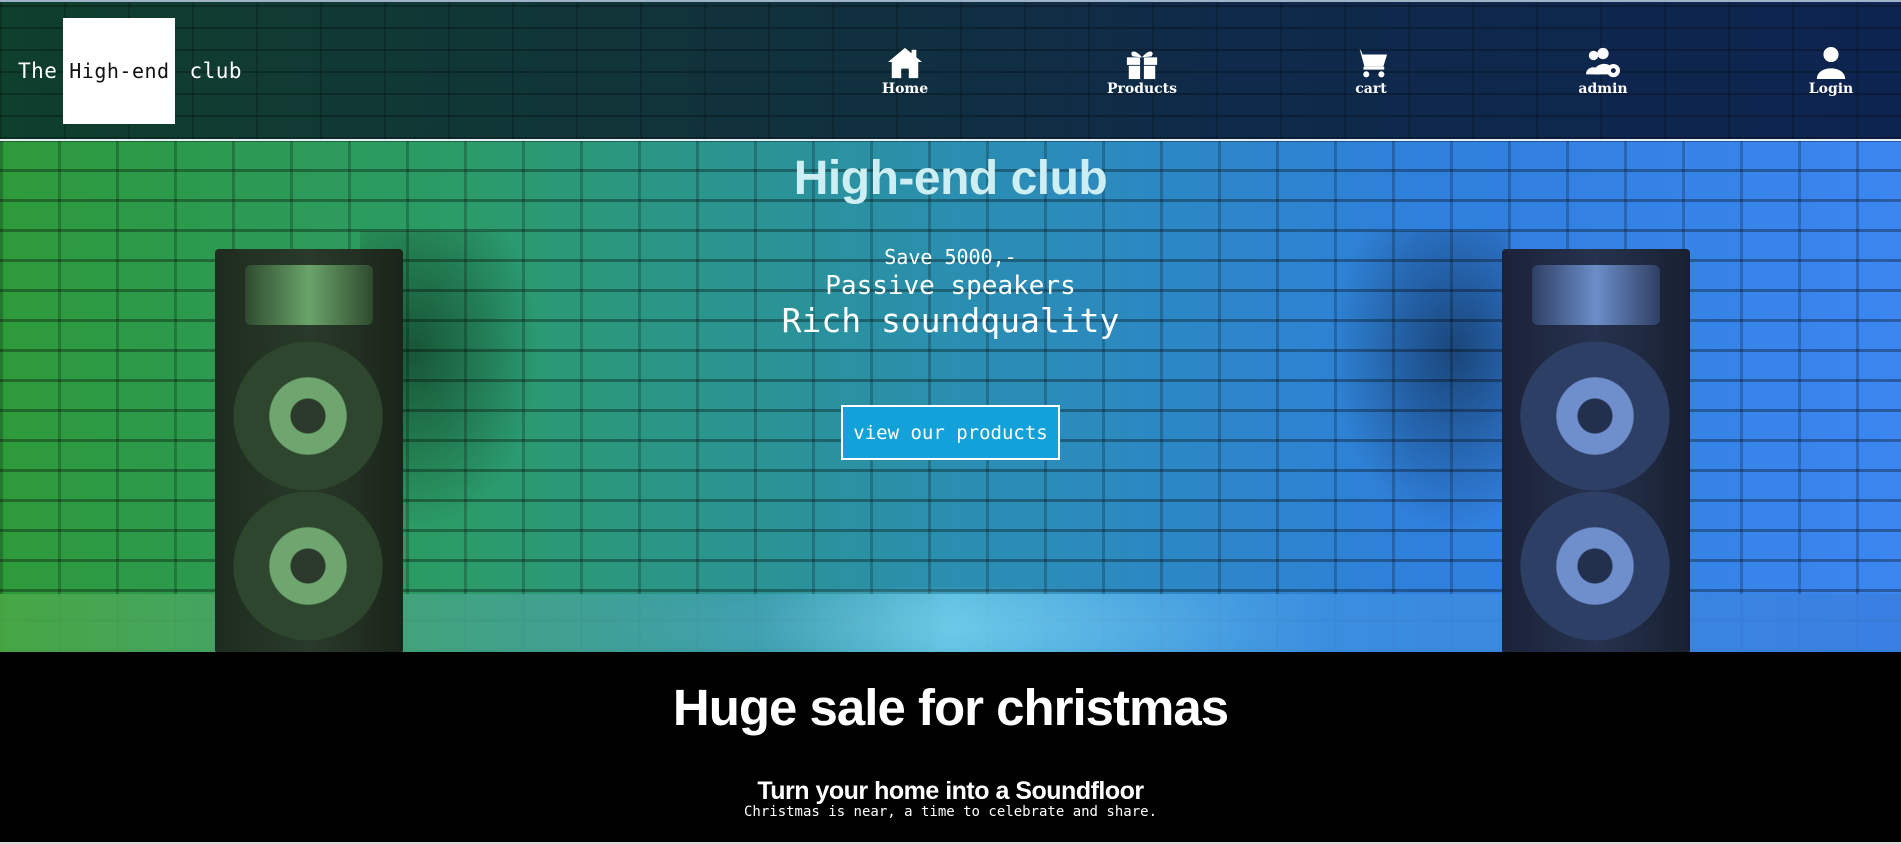  I want to click on nav-home: Home, so click(905, 71).